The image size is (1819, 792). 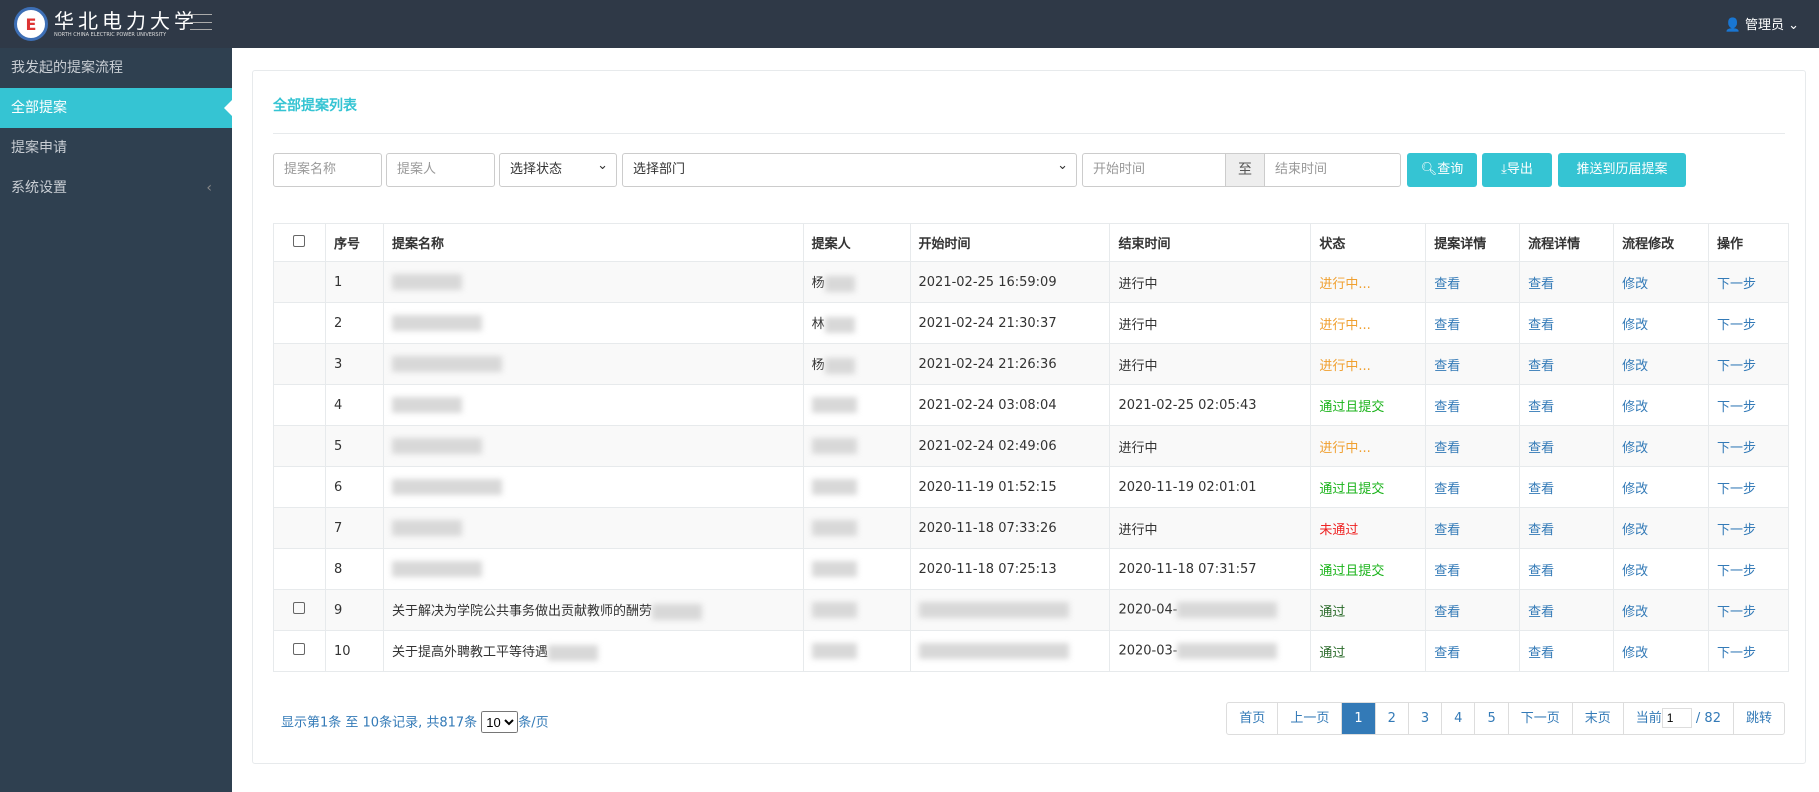 What do you see at coordinates (354, 242) in the screenshot?
I see `col-header: 序号` at bounding box center [354, 242].